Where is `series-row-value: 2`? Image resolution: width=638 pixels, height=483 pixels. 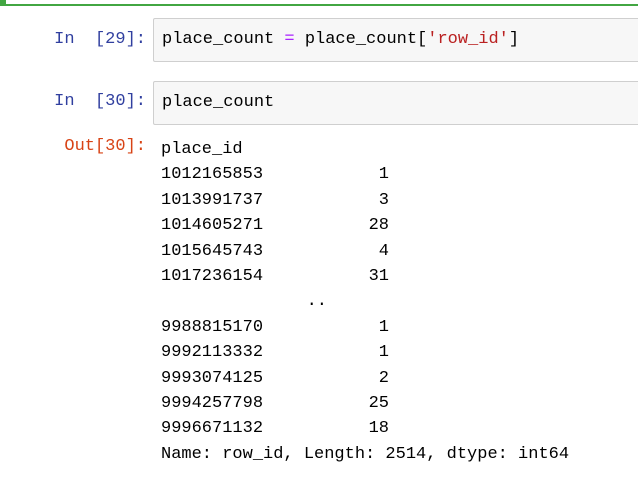 series-row-value: 2 is located at coordinates (383, 378).